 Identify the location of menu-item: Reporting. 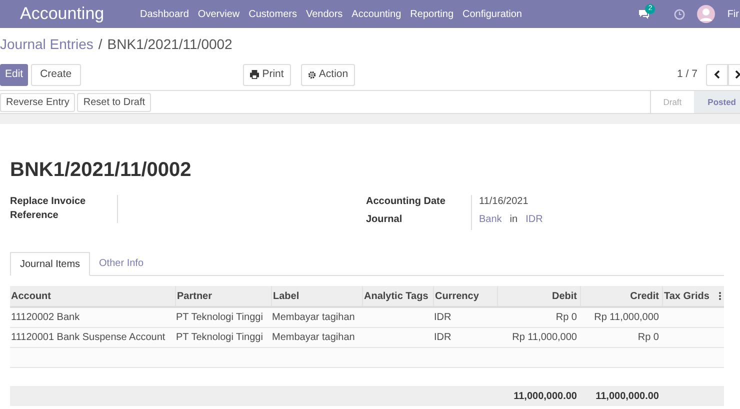
(432, 14).